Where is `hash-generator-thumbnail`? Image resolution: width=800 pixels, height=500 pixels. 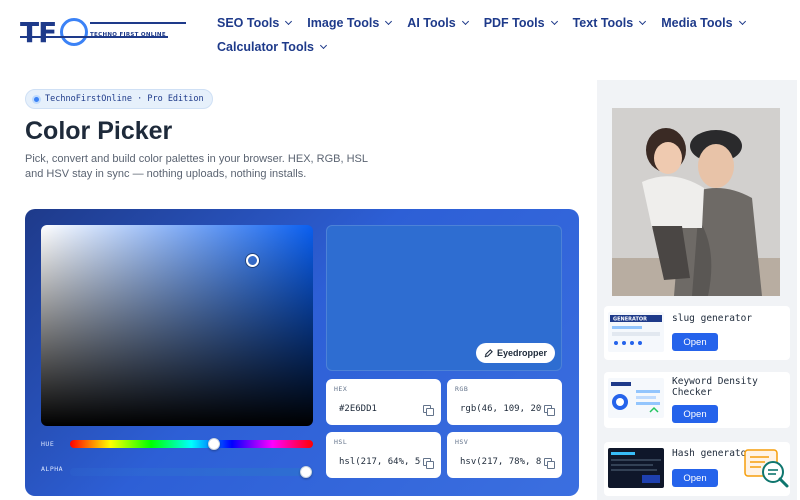 hash-generator-thumbnail is located at coordinates (636, 468).